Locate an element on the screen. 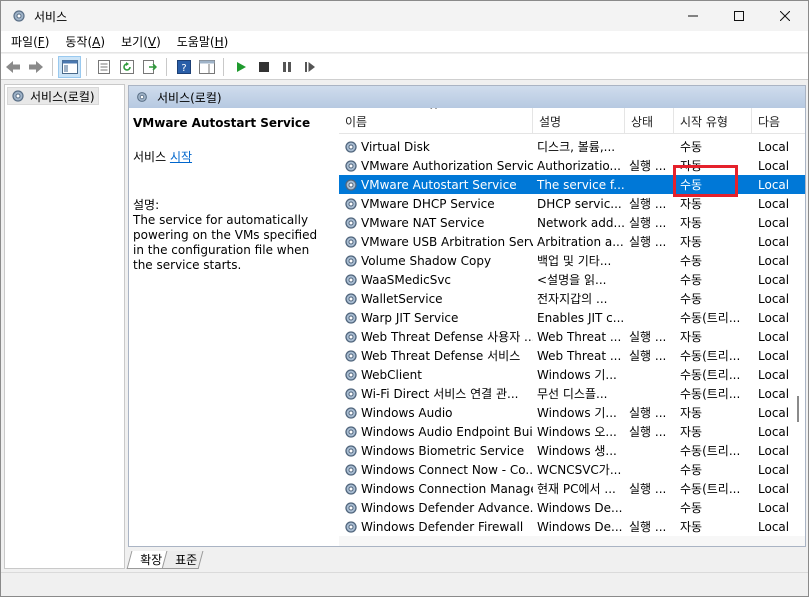 This screenshot has height=597, width=809. service-row: WebClient Windows 기... 수동(트리... Local is located at coordinates (572, 374).